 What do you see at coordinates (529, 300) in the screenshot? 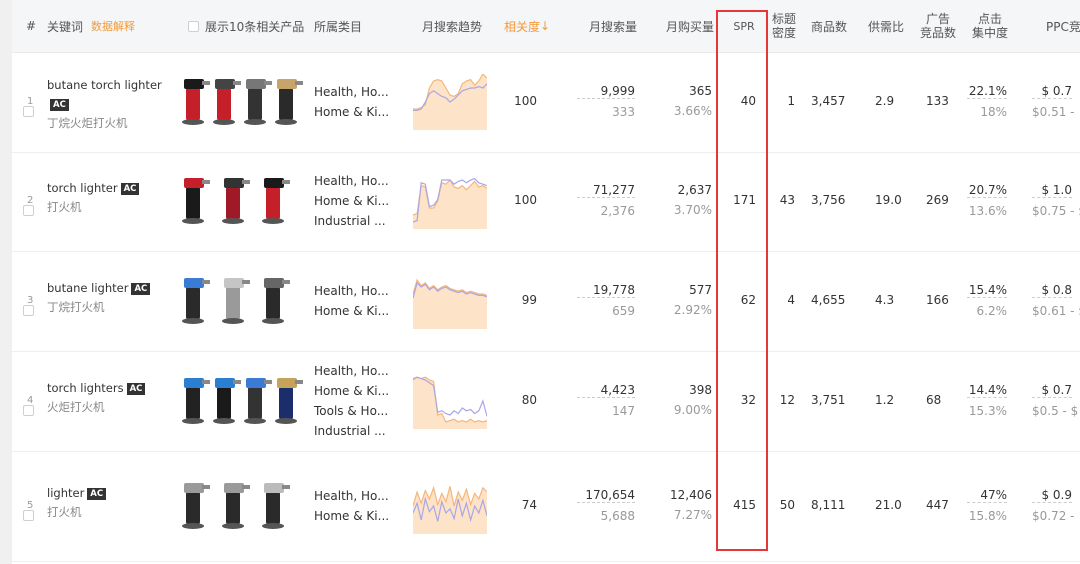
I see `relevance-value: 99` at bounding box center [529, 300].